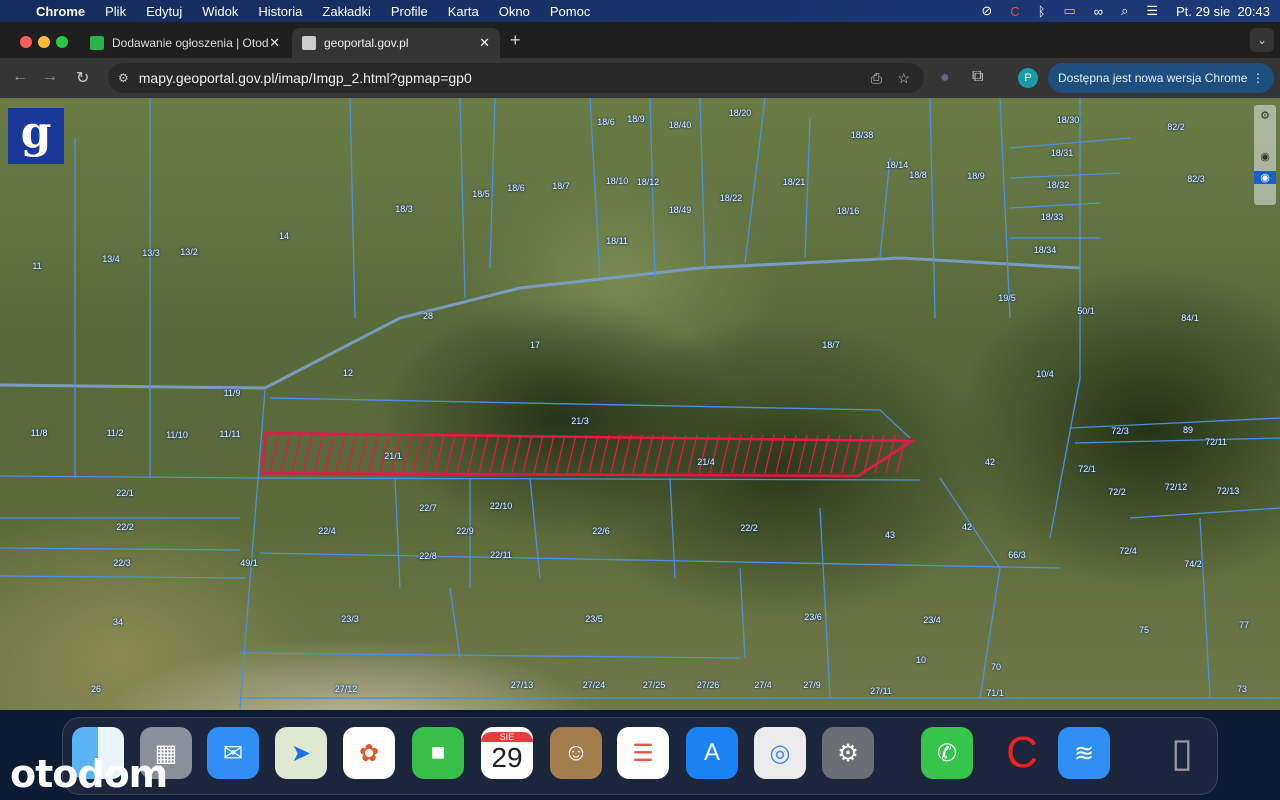 The width and height of the screenshot is (1280, 800). I want to click on dock-contacts: ☺, so click(576, 753).